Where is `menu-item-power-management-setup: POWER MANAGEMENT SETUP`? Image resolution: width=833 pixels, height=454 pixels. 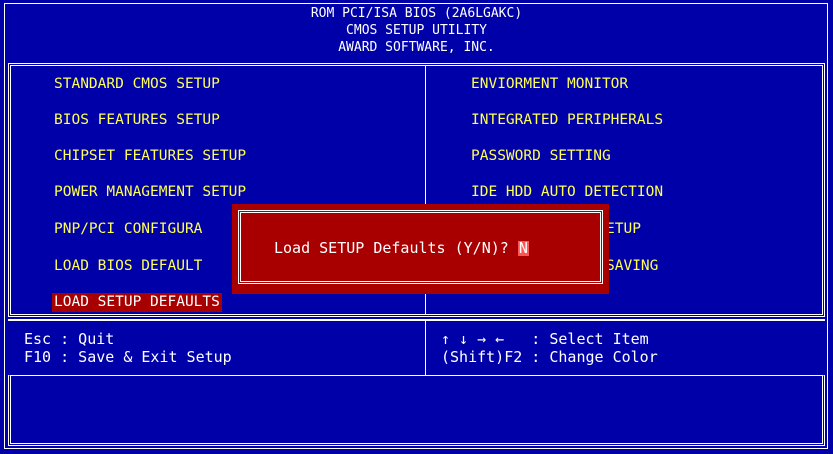 menu-item-power-management-setup: POWER MANAGEMENT SETUP is located at coordinates (150, 192).